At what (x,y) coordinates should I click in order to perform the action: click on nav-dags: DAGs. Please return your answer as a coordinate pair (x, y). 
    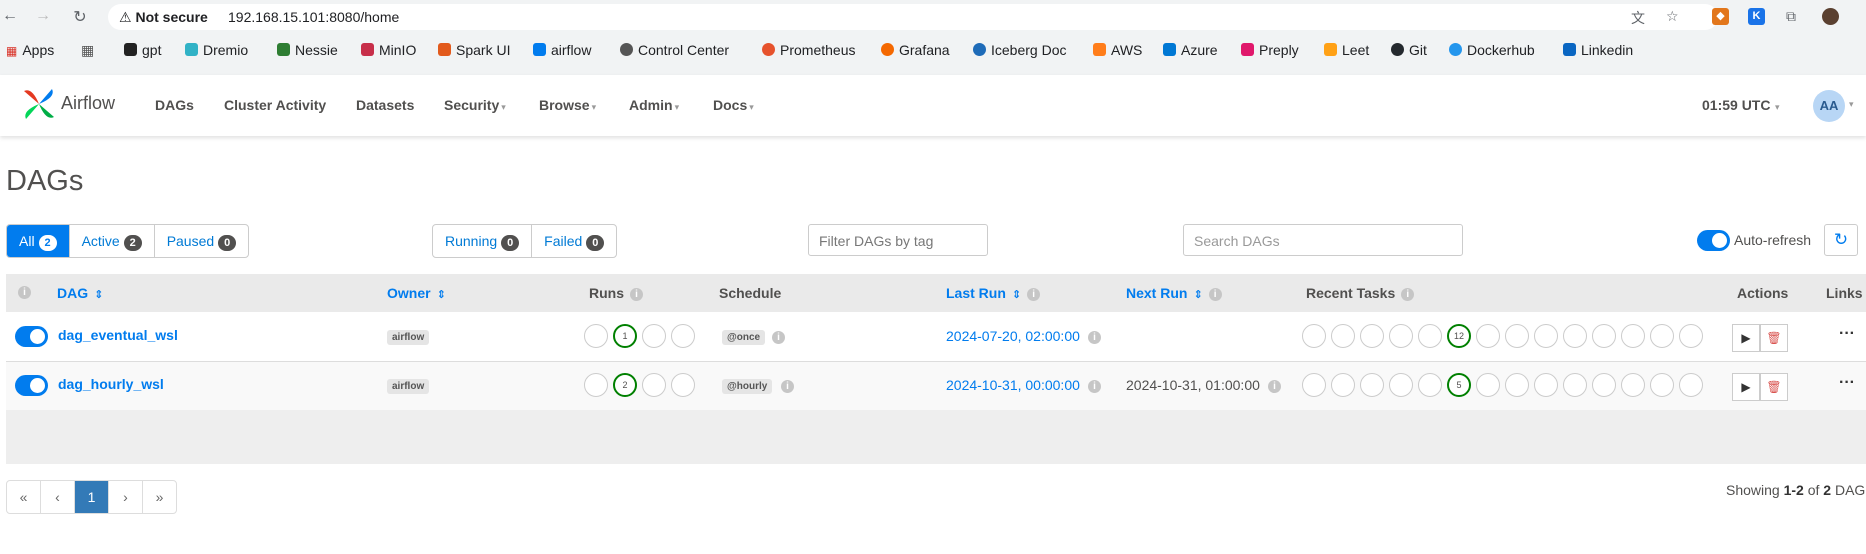
    Looking at the image, I should click on (174, 105).